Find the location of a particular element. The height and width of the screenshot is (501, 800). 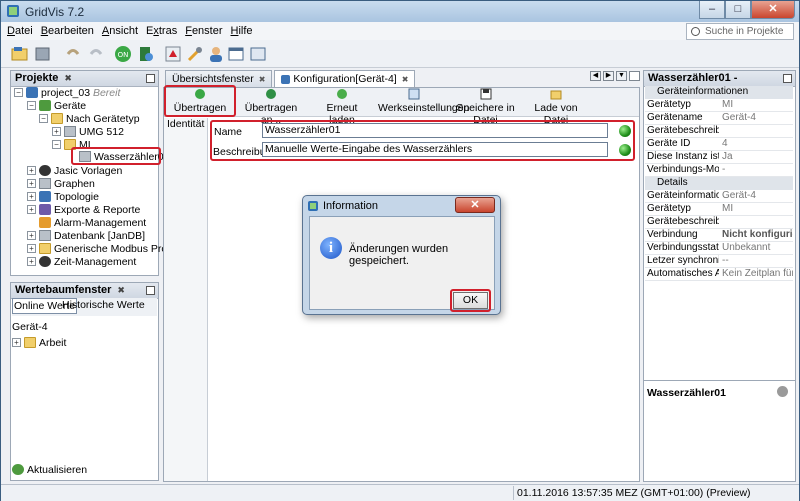

properties-panel-header: Wasserzähler01 - Eigens...✖ is located at coordinates (719, 85).